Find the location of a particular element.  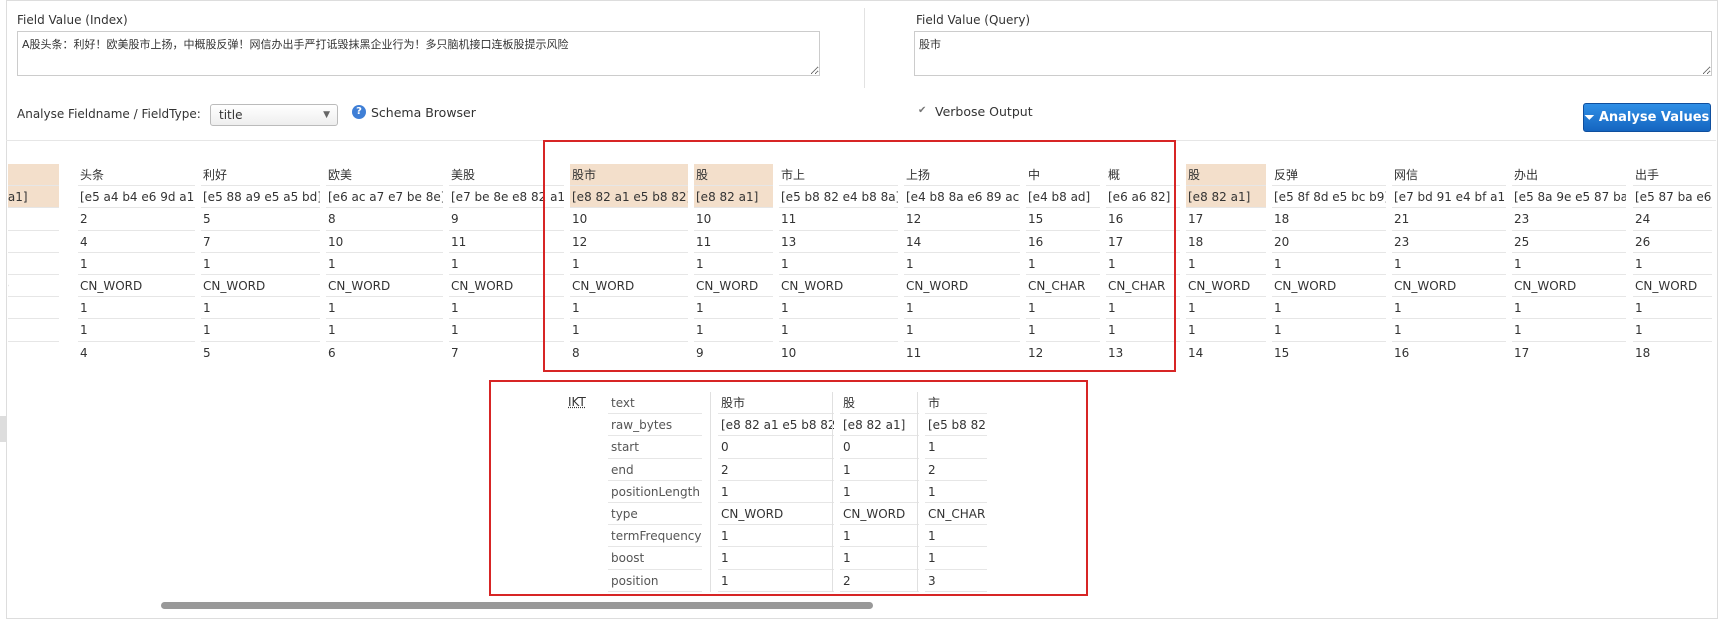

token-pos: 15 is located at coordinates (1329, 351).